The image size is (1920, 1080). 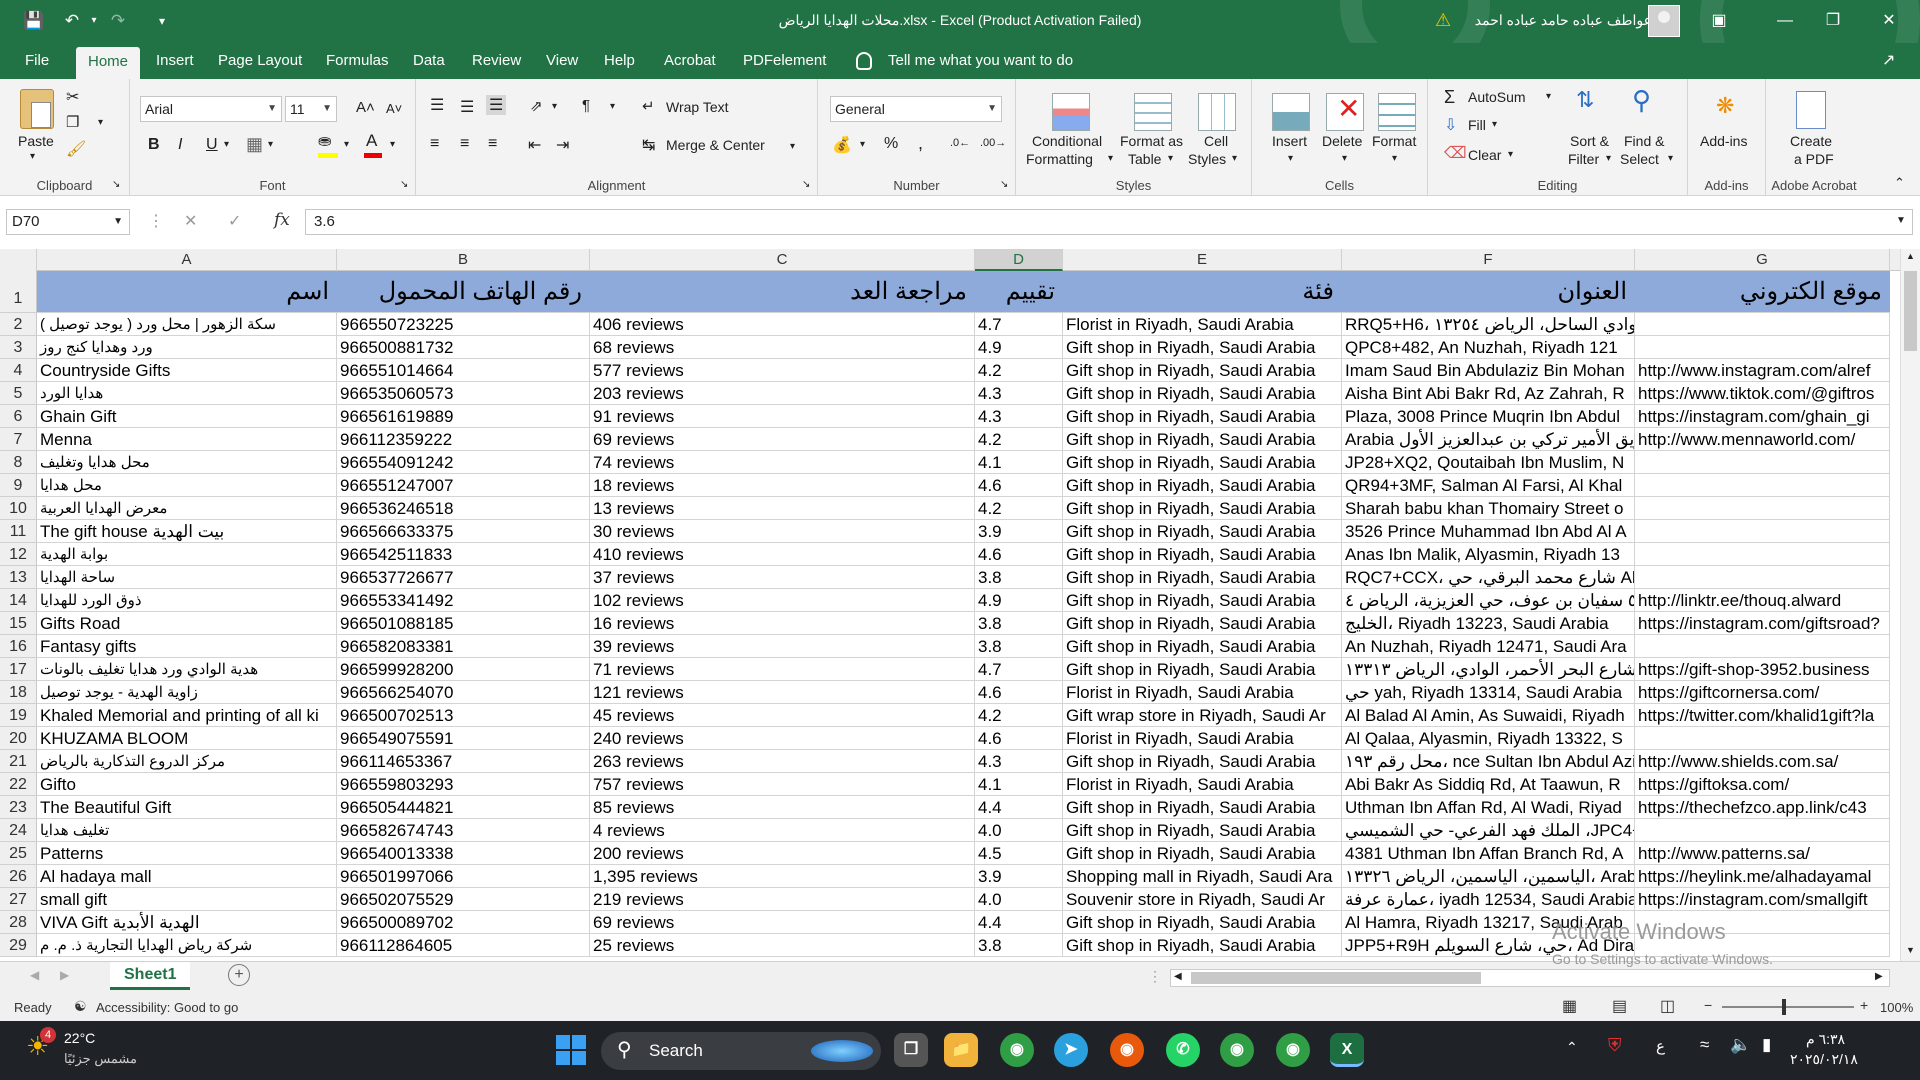 What do you see at coordinates (463, 692) in the screenshot?
I see `cell-phone: 966566254070` at bounding box center [463, 692].